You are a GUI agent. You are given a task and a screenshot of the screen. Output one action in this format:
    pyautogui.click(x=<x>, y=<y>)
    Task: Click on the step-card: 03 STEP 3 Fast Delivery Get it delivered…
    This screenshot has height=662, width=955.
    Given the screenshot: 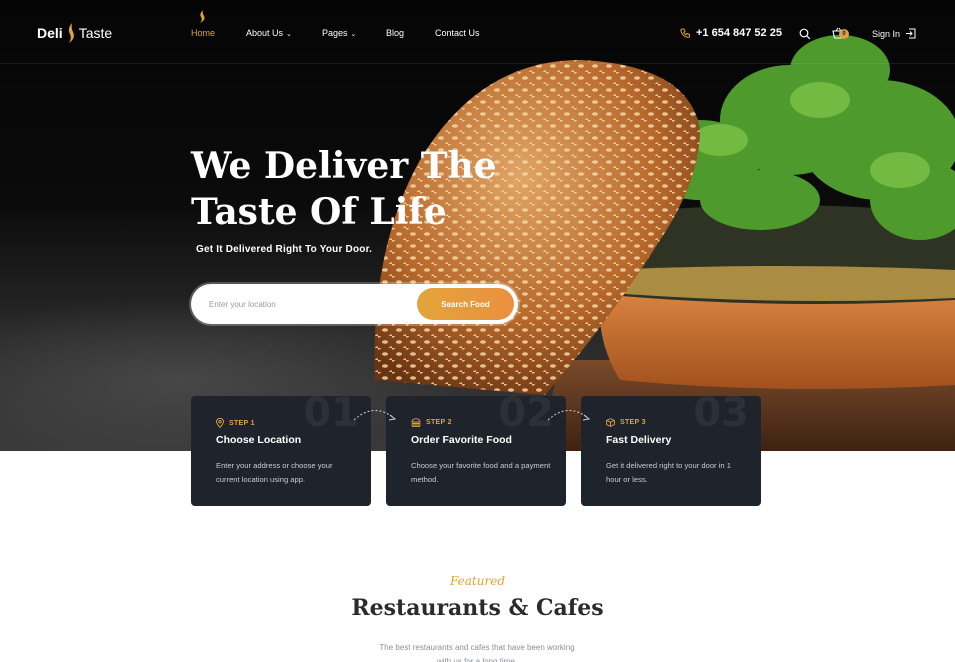 What is the action you would take?
    pyautogui.click(x=671, y=451)
    